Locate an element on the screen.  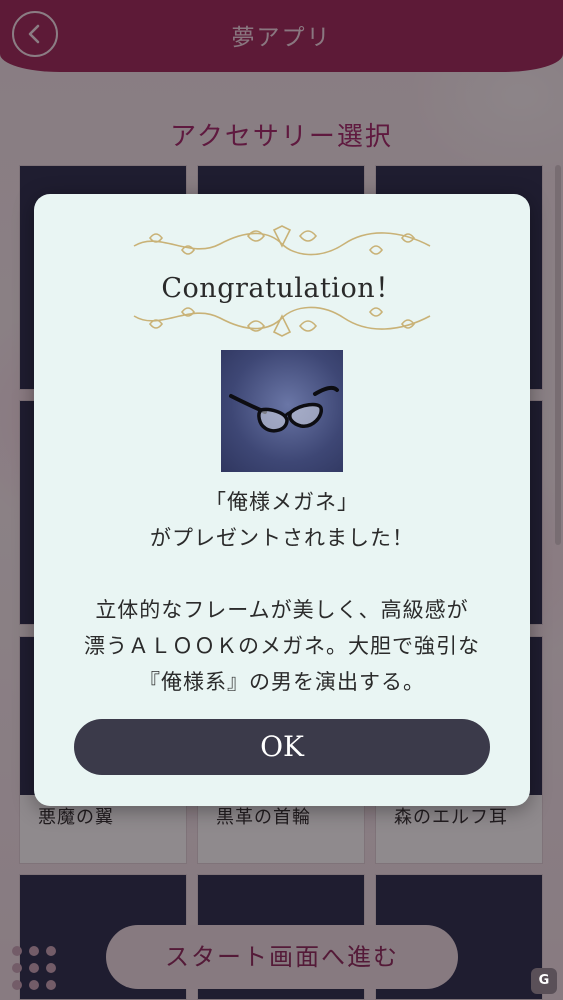
item-image is located at coordinates (282, 411).